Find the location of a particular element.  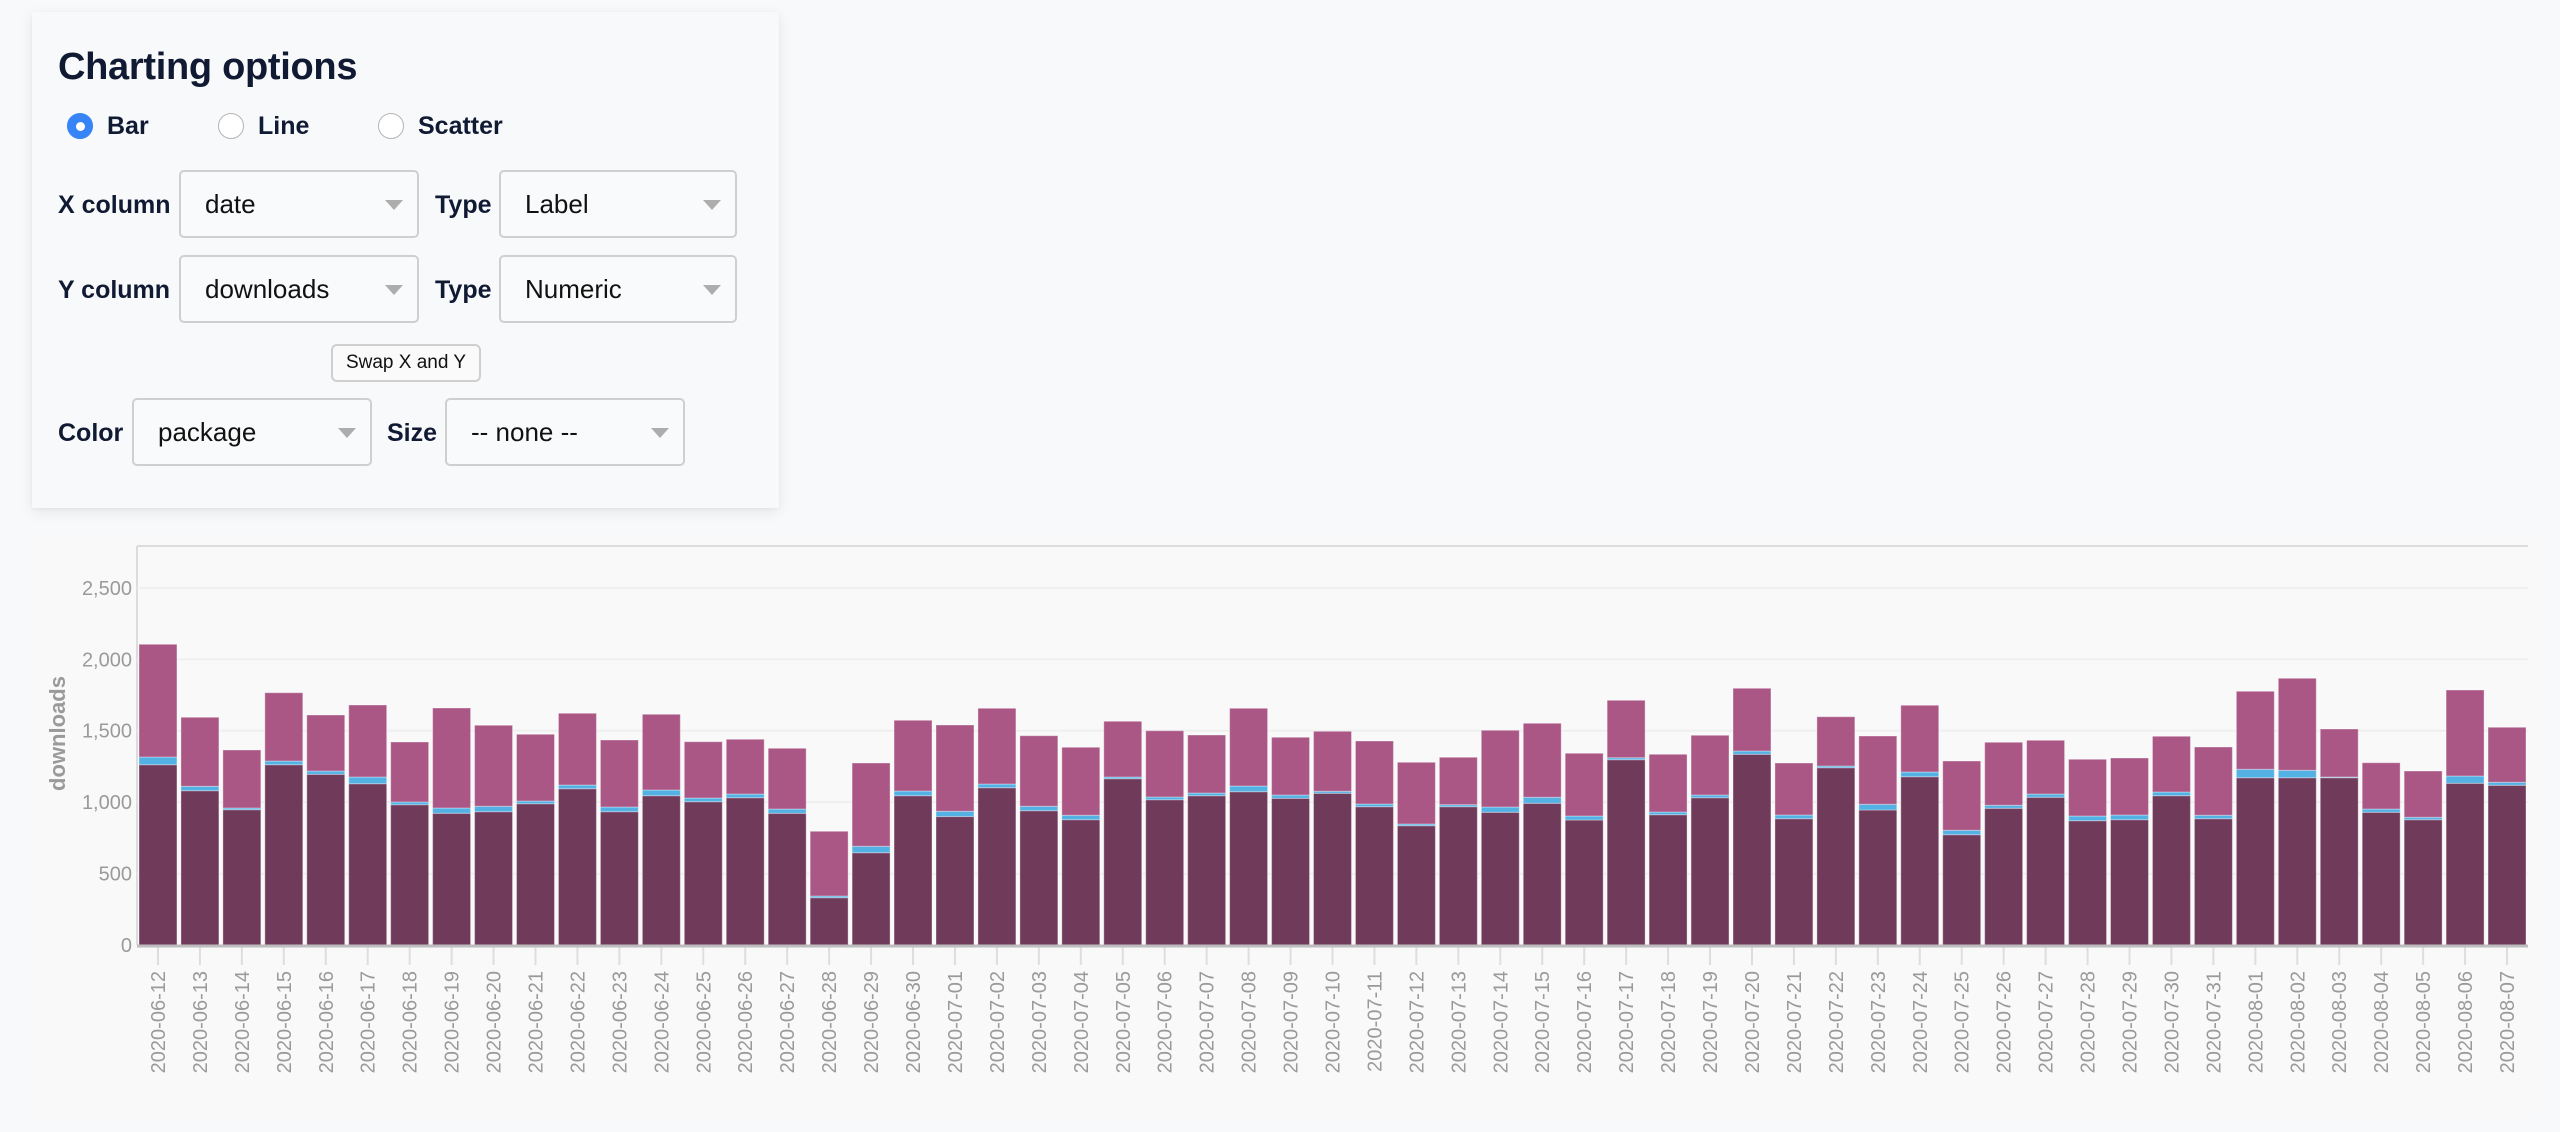

radio-scatter-icon is located at coordinates (391, 126).